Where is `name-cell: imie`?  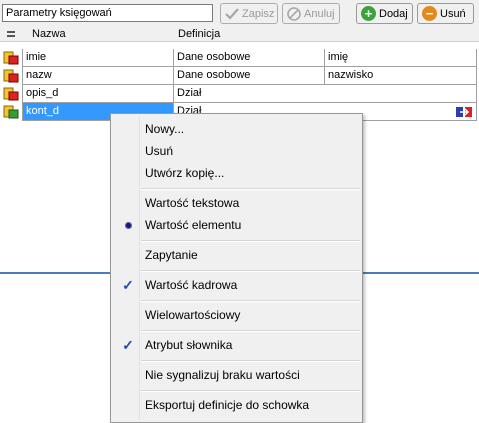
name-cell: imie is located at coordinates (98, 58).